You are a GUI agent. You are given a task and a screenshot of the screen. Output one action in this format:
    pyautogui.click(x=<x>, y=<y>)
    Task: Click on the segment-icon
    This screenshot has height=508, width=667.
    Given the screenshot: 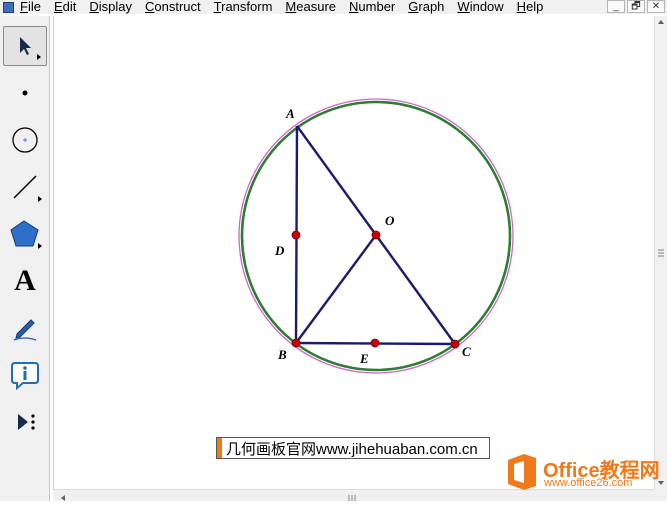 What is the action you would take?
    pyautogui.click(x=25, y=187)
    